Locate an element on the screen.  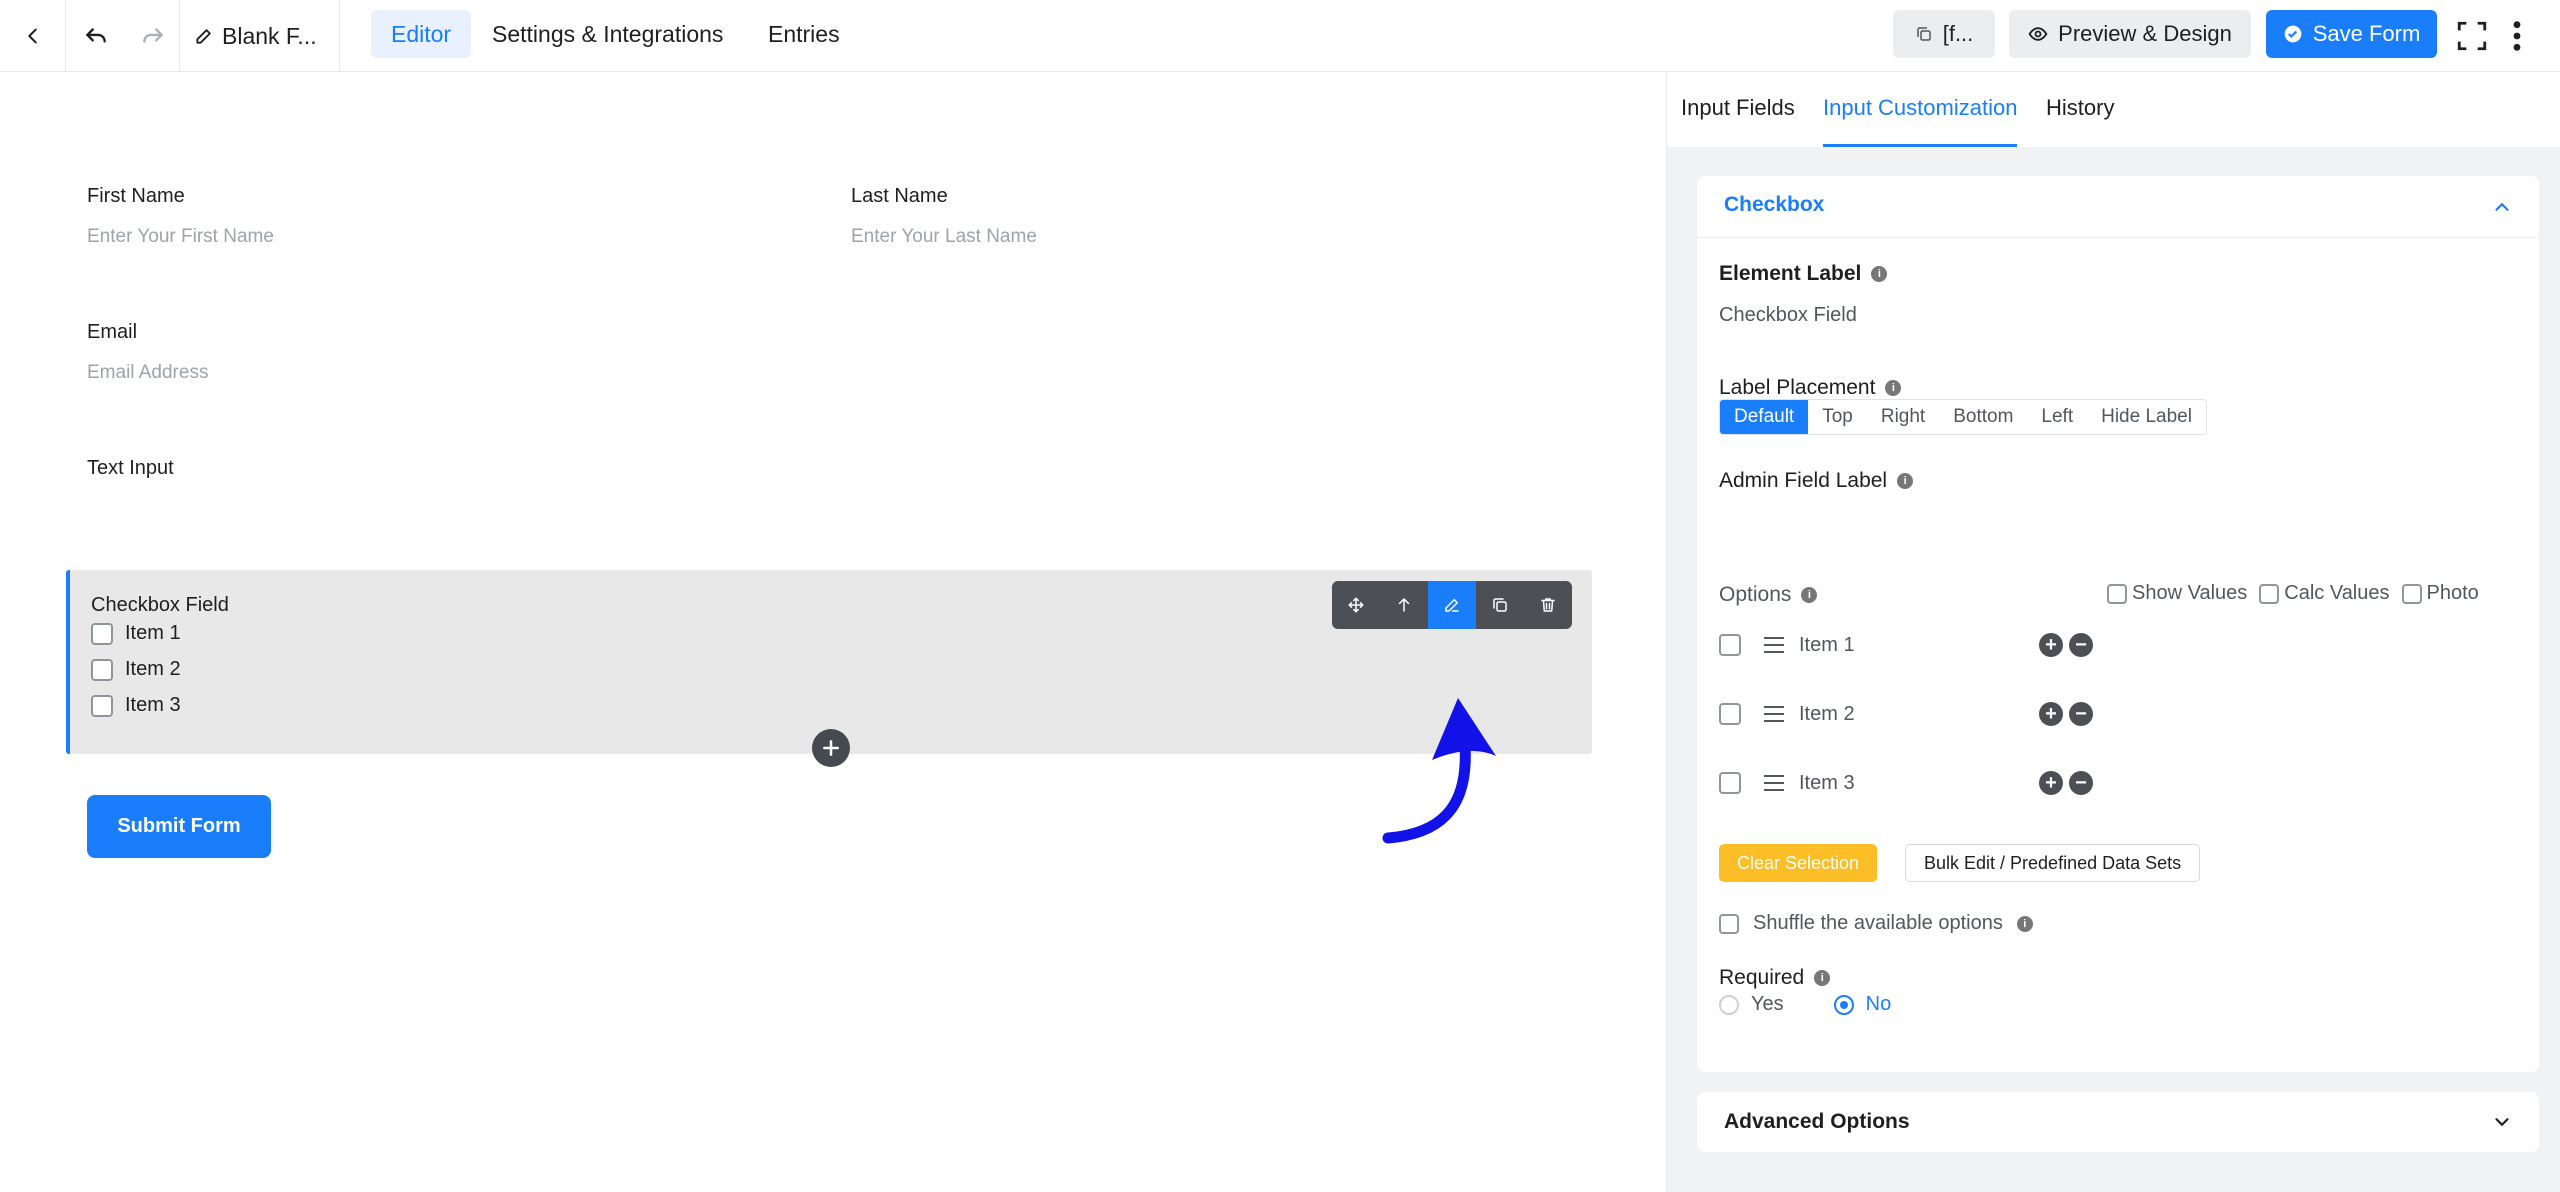
checkbox-item-2: Item 2 is located at coordinates (136, 669).